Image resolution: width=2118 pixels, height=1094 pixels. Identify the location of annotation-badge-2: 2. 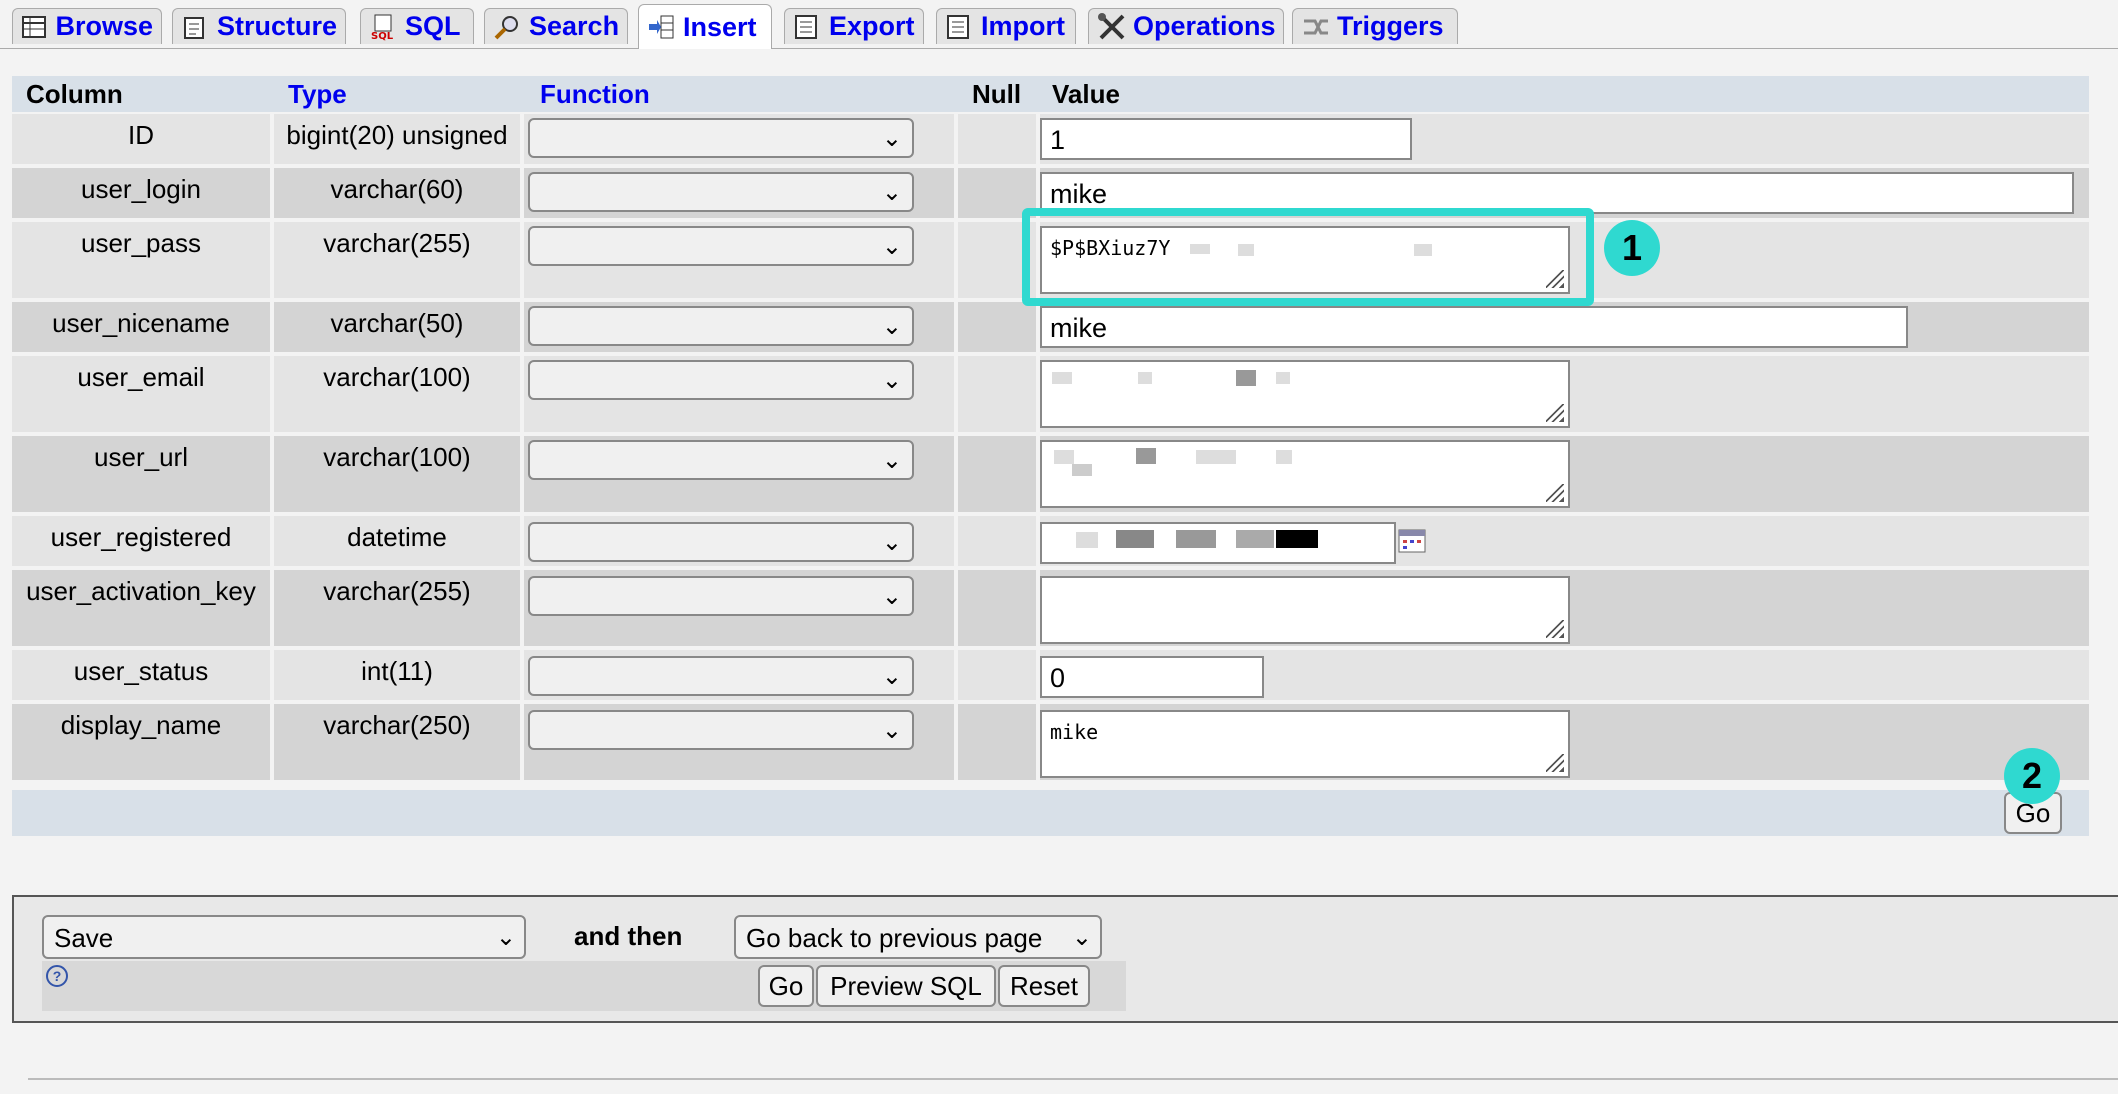
(2032, 776).